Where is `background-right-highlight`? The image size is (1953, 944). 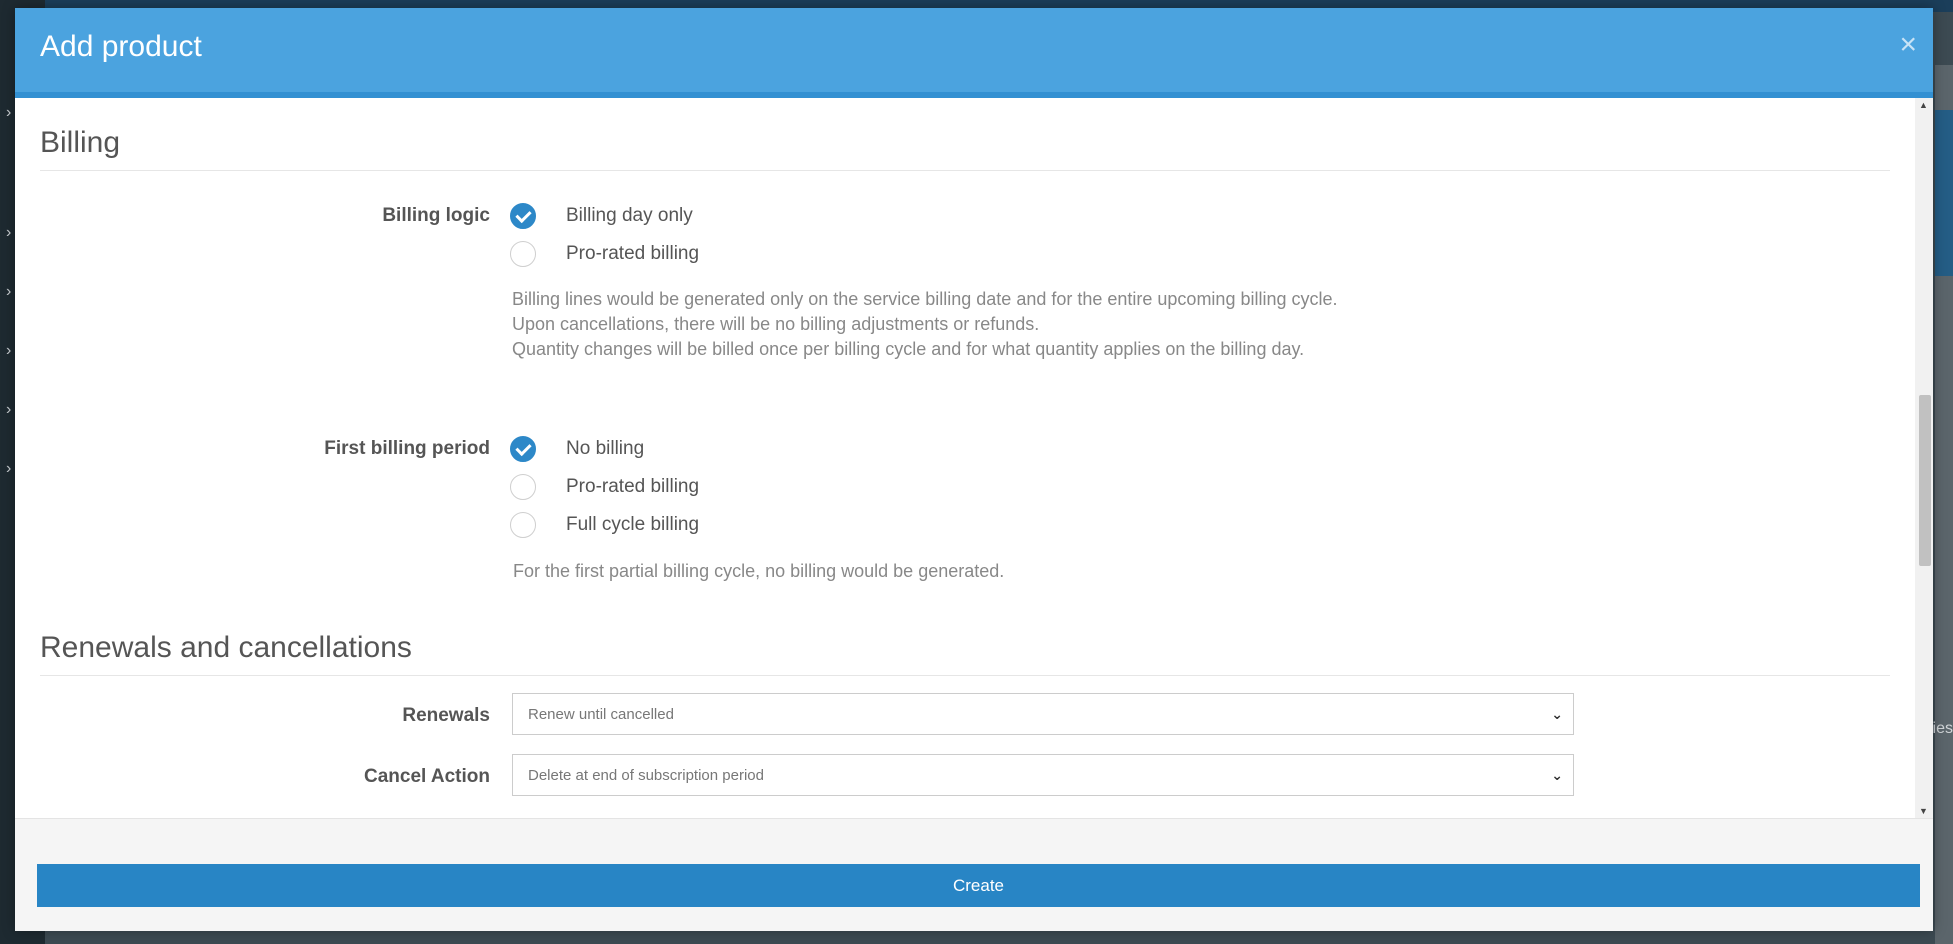
background-right-highlight is located at coordinates (1944, 193).